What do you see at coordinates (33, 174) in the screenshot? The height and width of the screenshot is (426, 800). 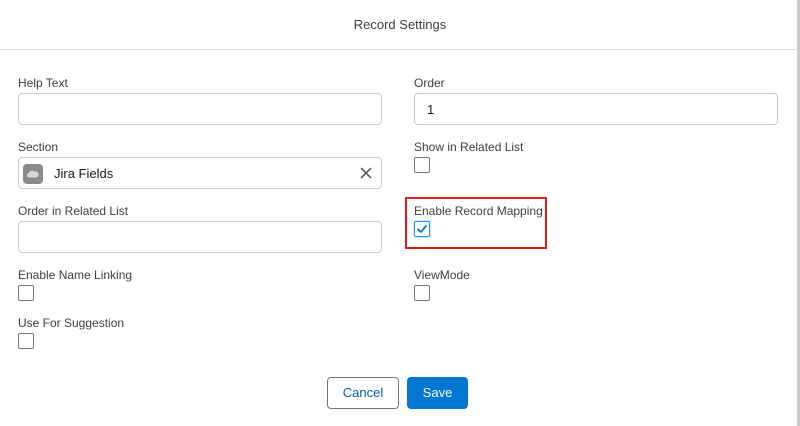 I see `salesforce-cloud-icon` at bounding box center [33, 174].